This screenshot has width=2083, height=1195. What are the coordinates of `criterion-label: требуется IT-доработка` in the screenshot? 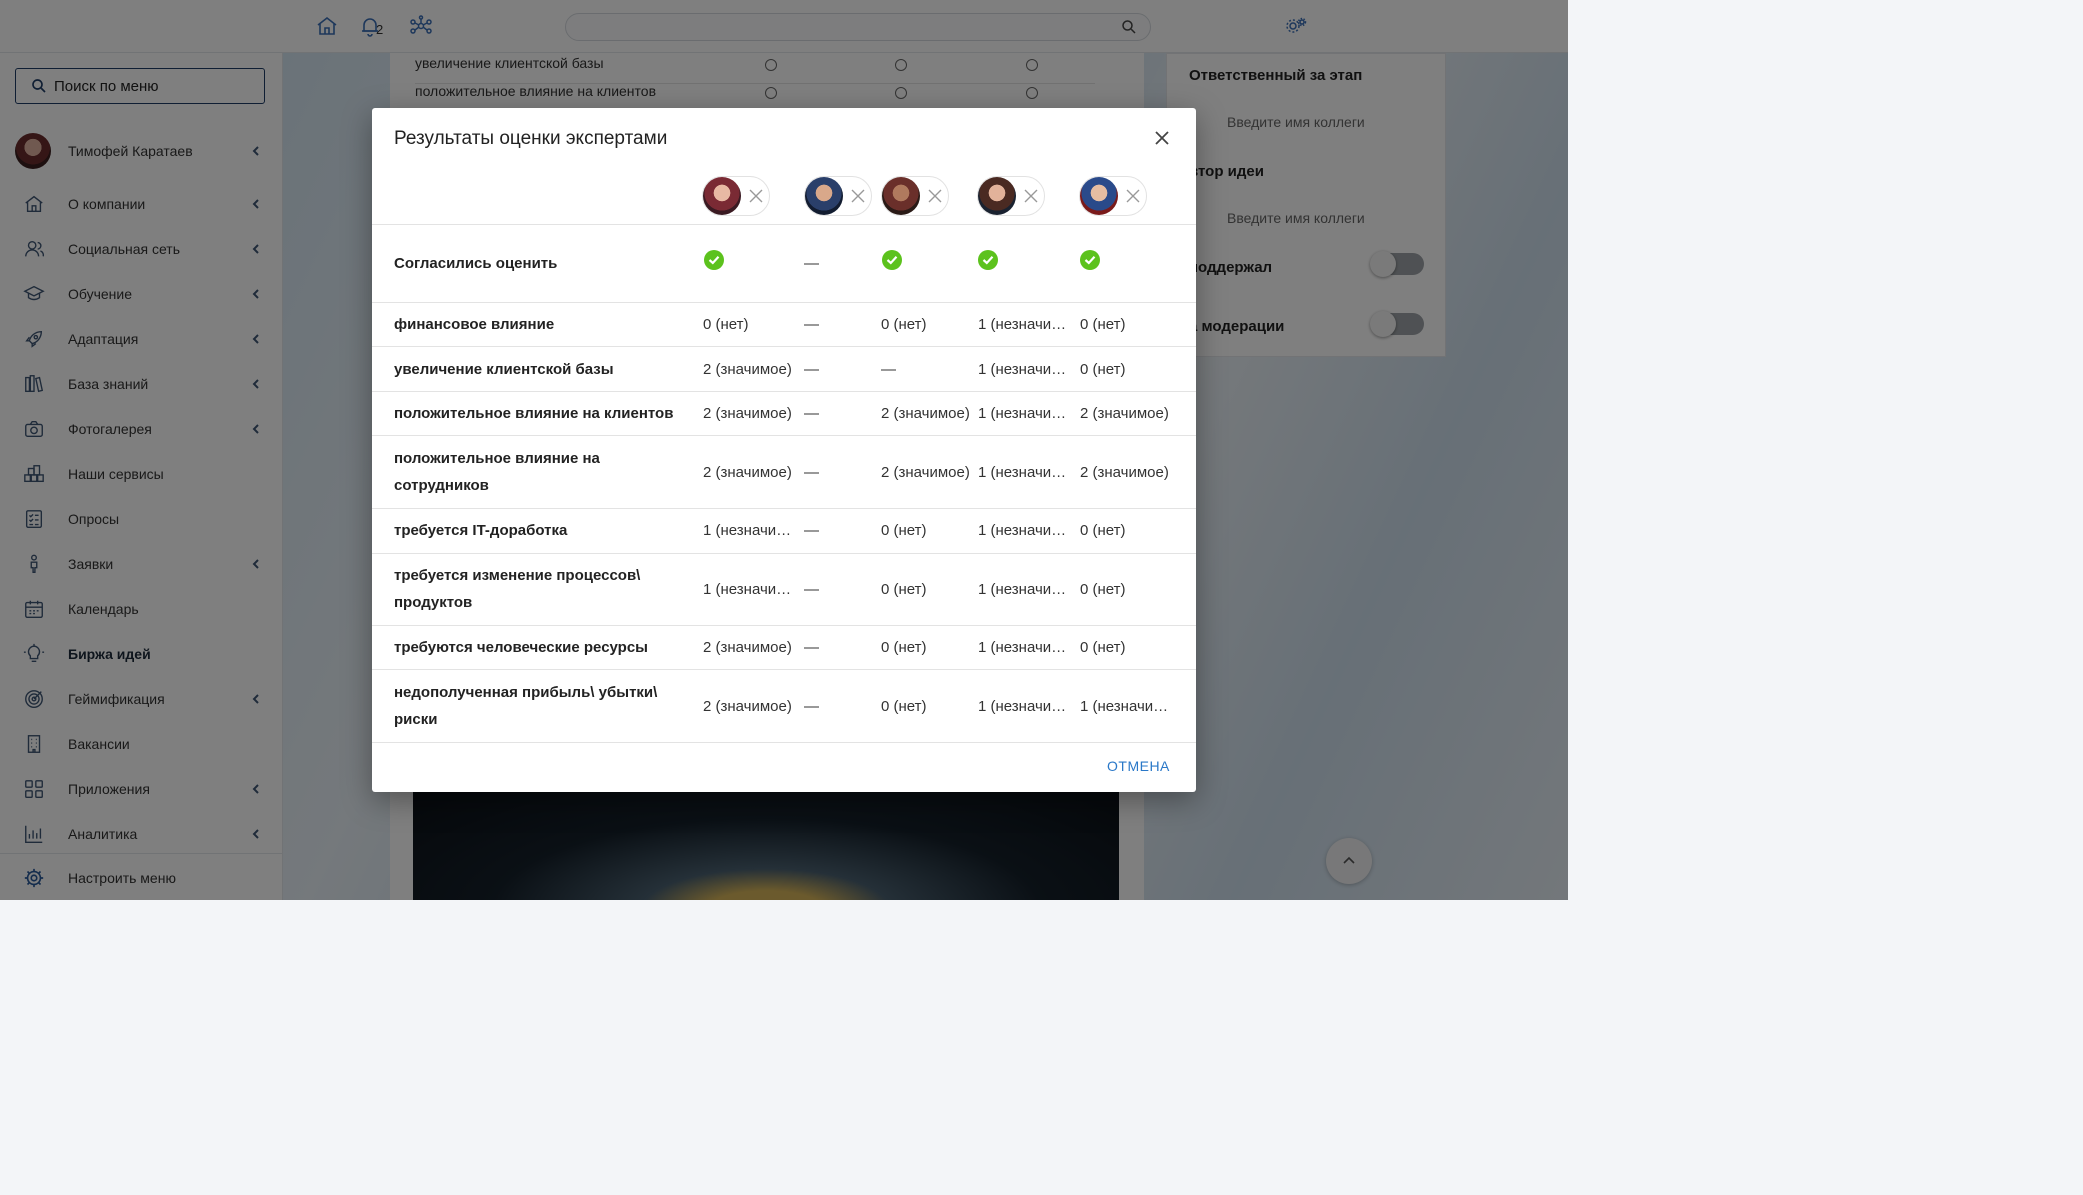 It's located at (481, 530).